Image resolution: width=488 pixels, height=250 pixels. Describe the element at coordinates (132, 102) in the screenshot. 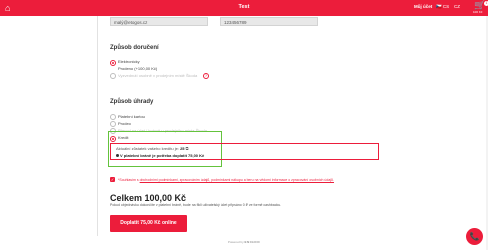

I see `payment-heading: Způsob úhrady` at that location.